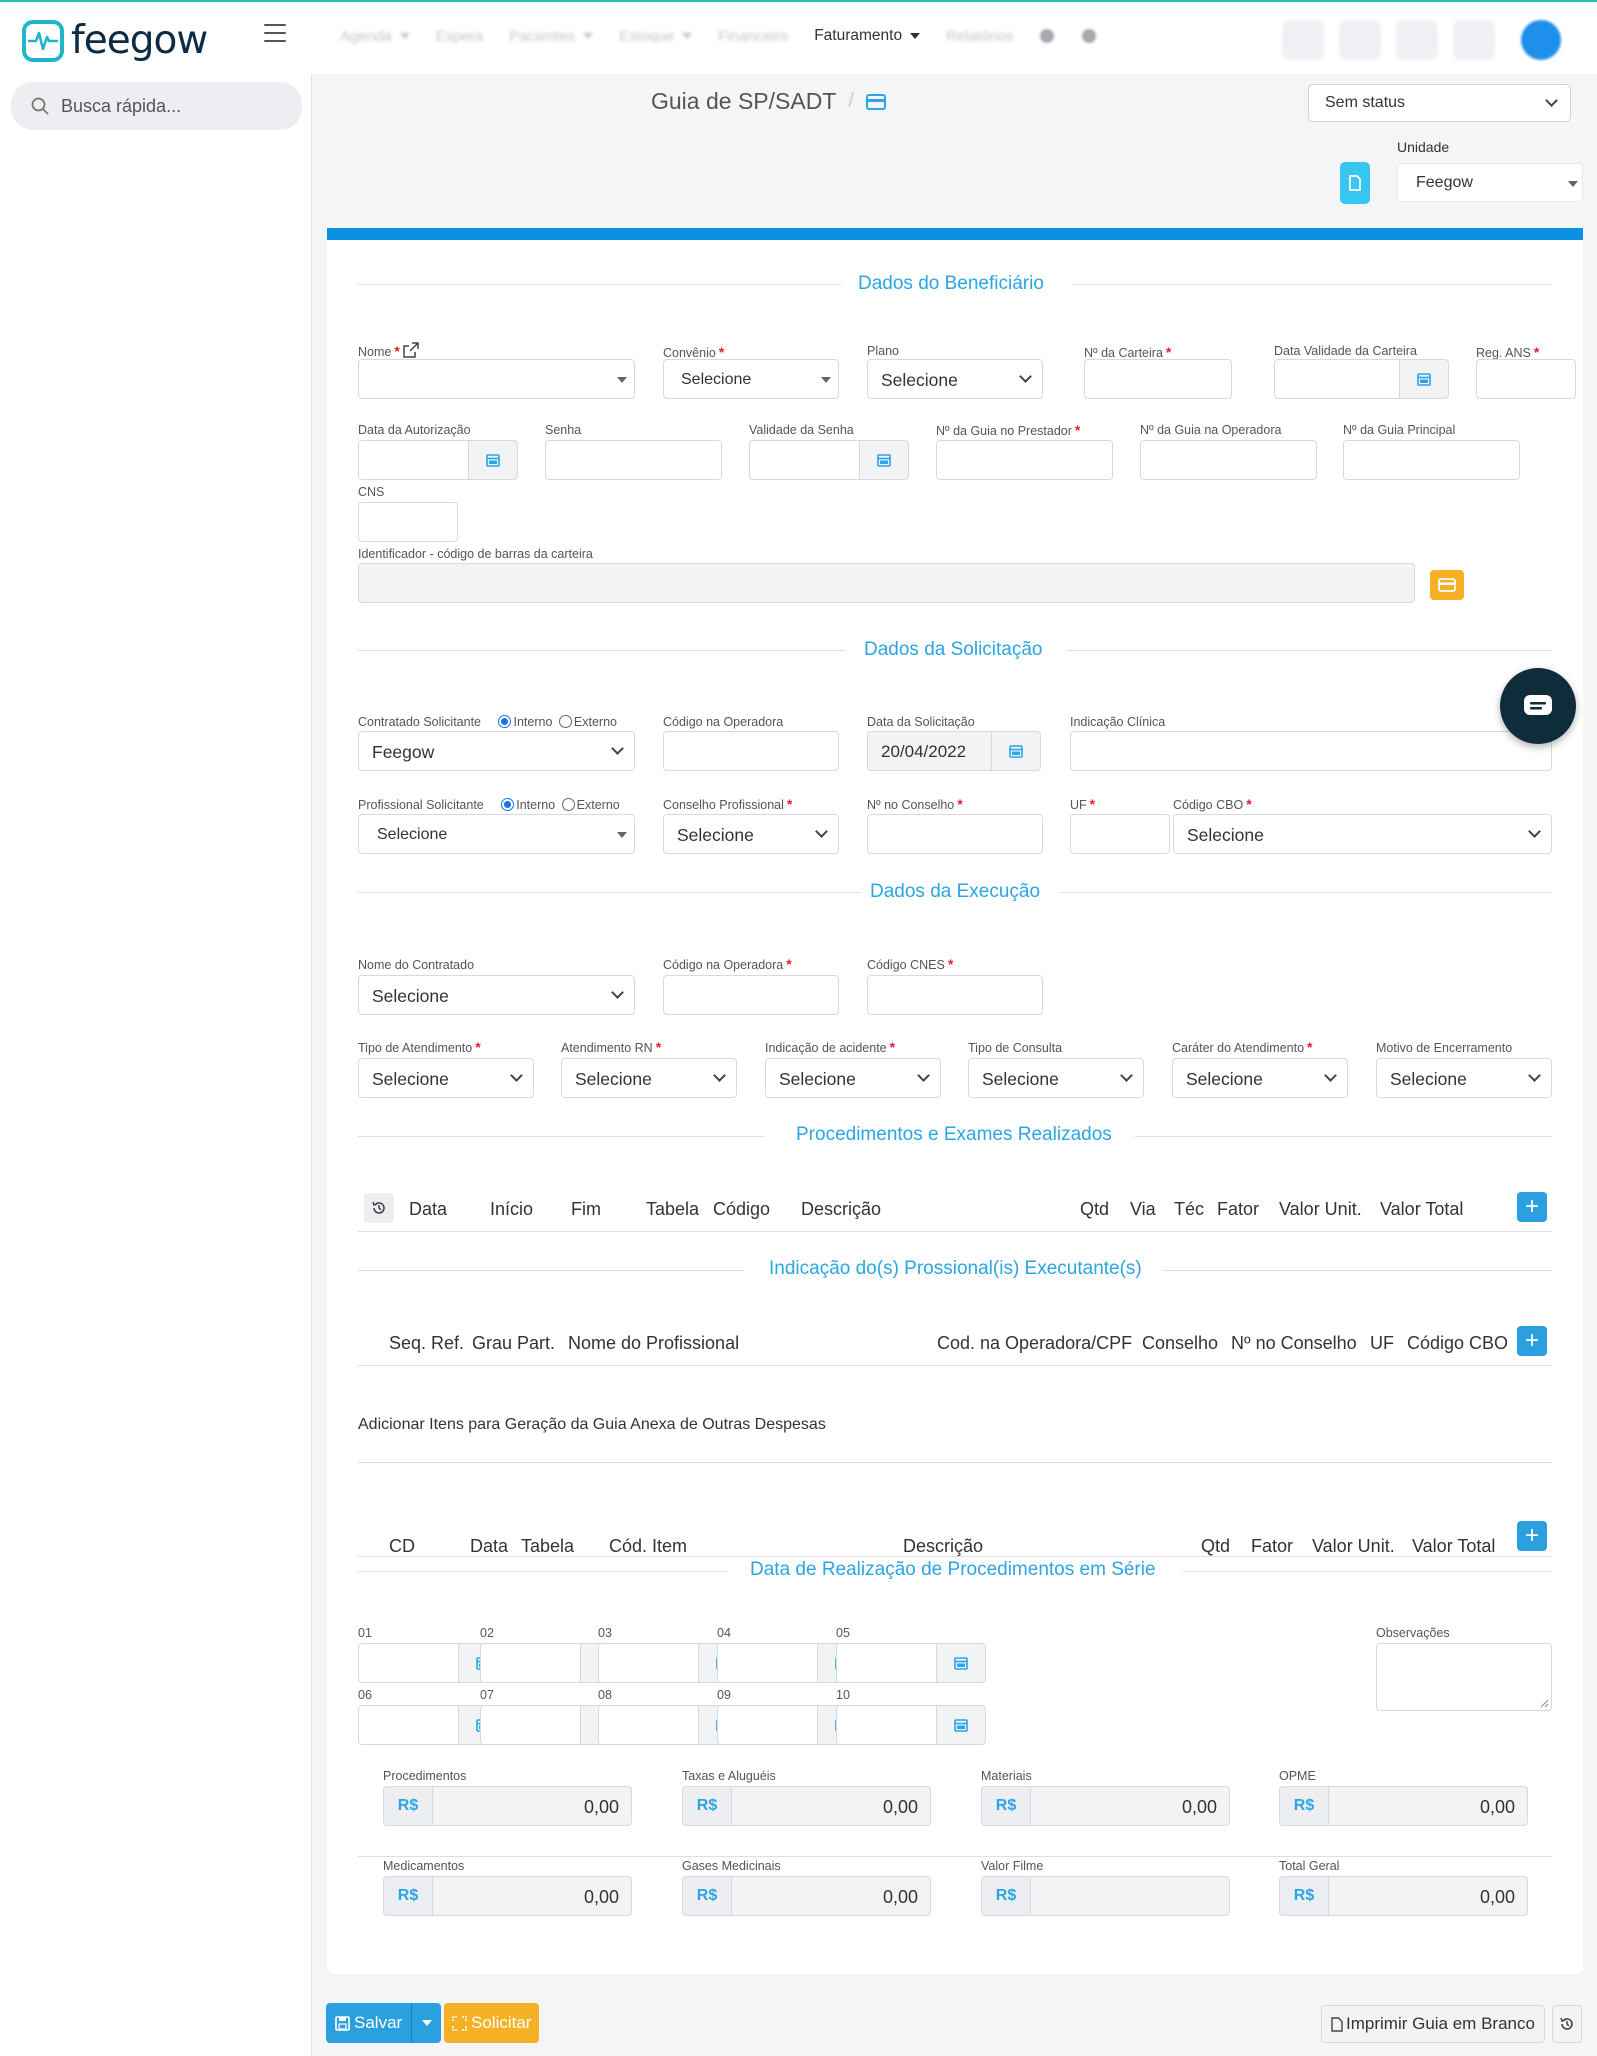  Describe the element at coordinates (1532, 1207) in the screenshot. I see `add-procedimento-button: +` at that location.